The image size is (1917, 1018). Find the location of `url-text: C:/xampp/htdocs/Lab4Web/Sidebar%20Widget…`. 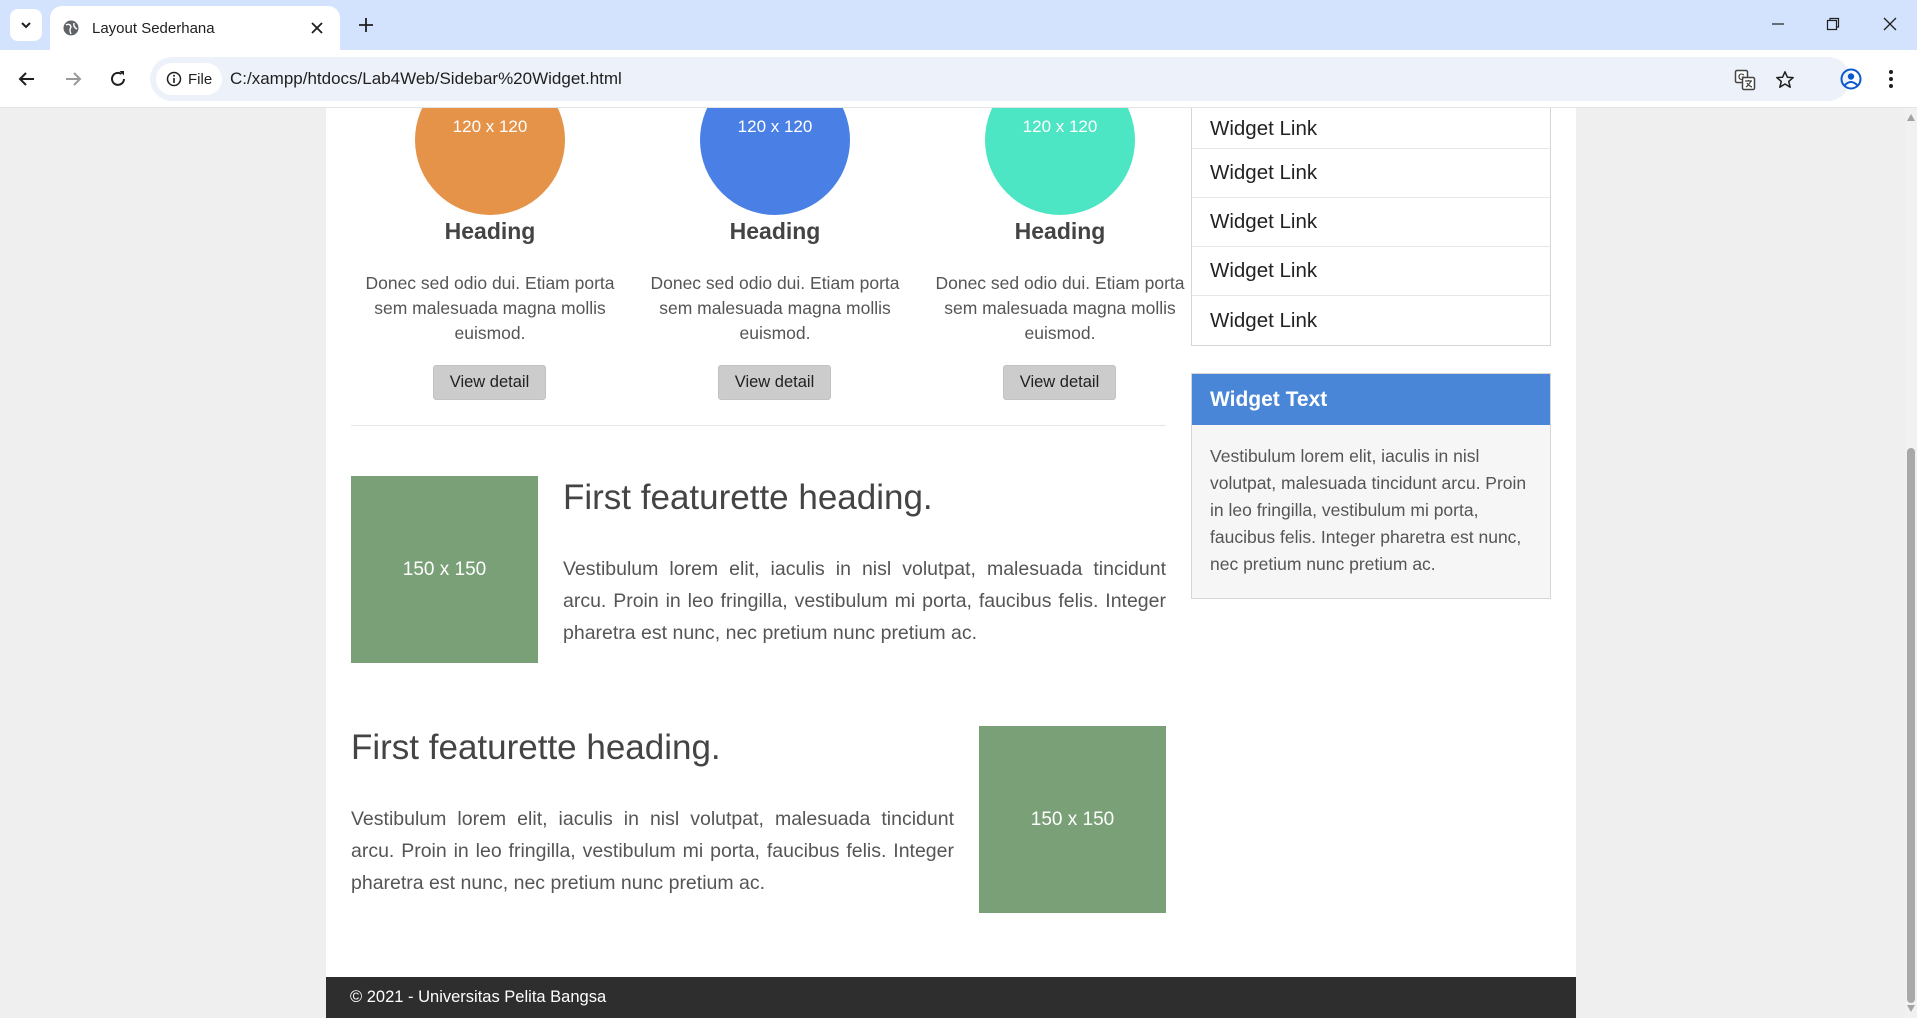

url-text: C:/xampp/htdocs/Lab4Web/Sidebar%20Widget… is located at coordinates (426, 79).